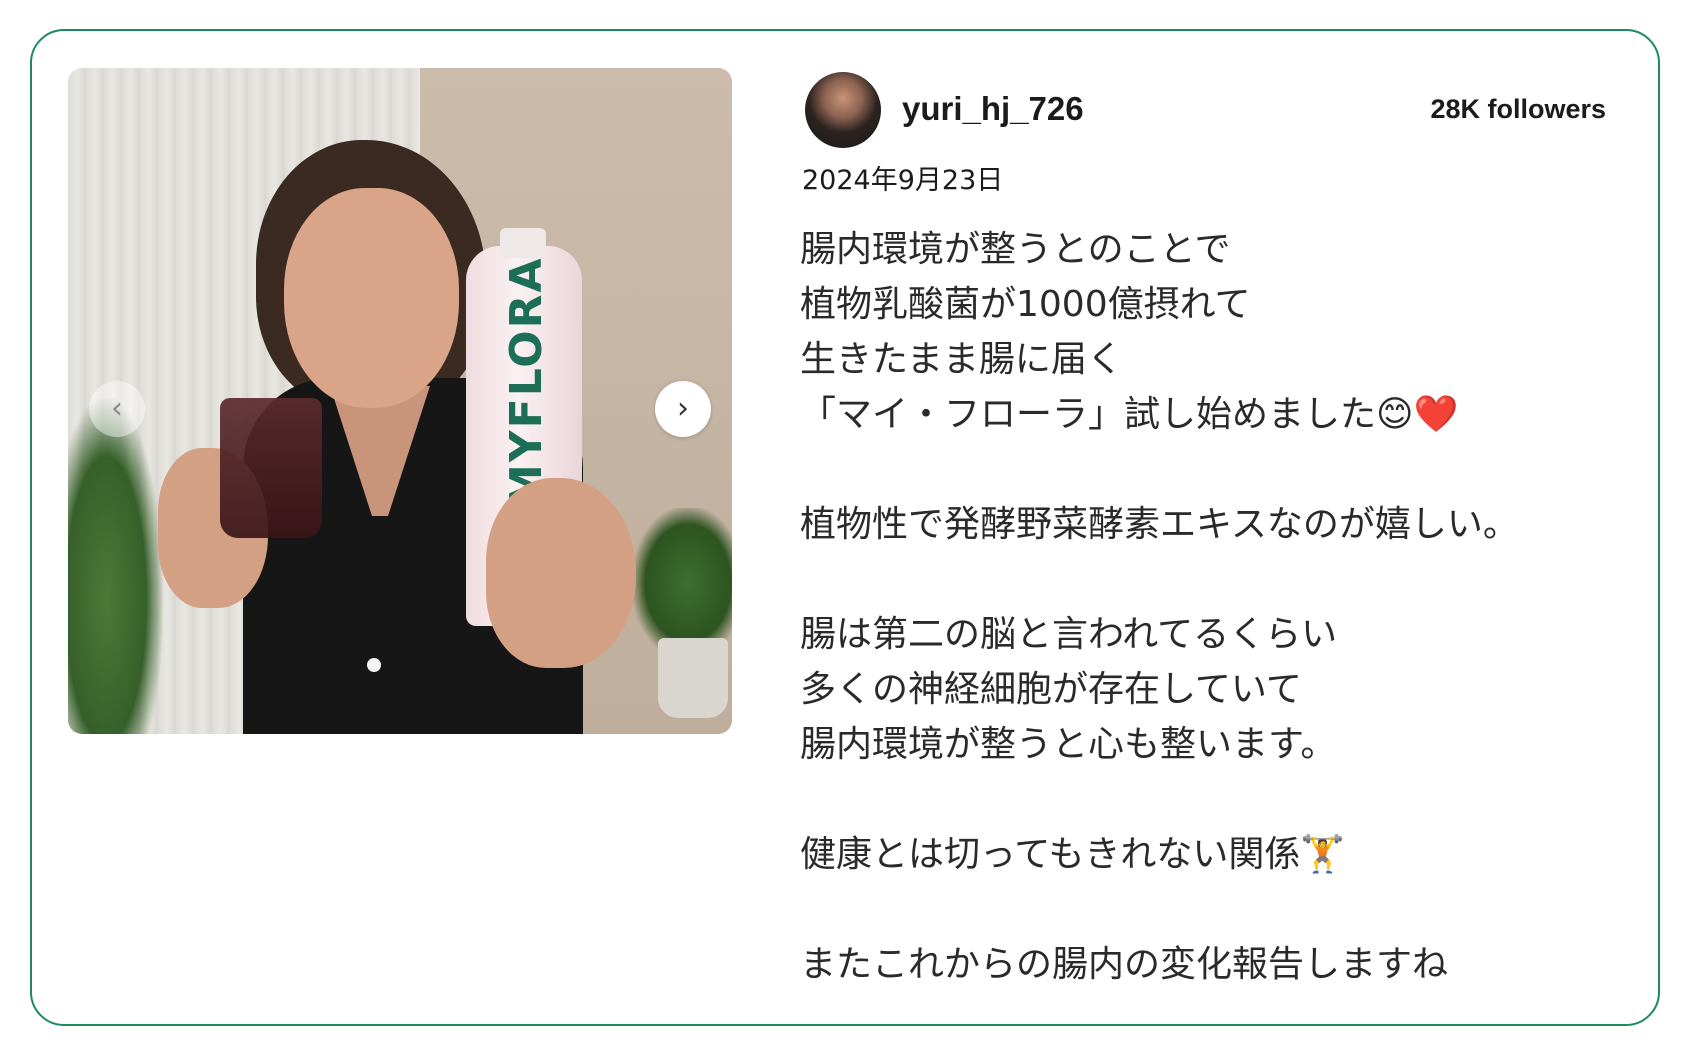  Describe the element at coordinates (271, 468) in the screenshot. I see `photo-glass` at that location.